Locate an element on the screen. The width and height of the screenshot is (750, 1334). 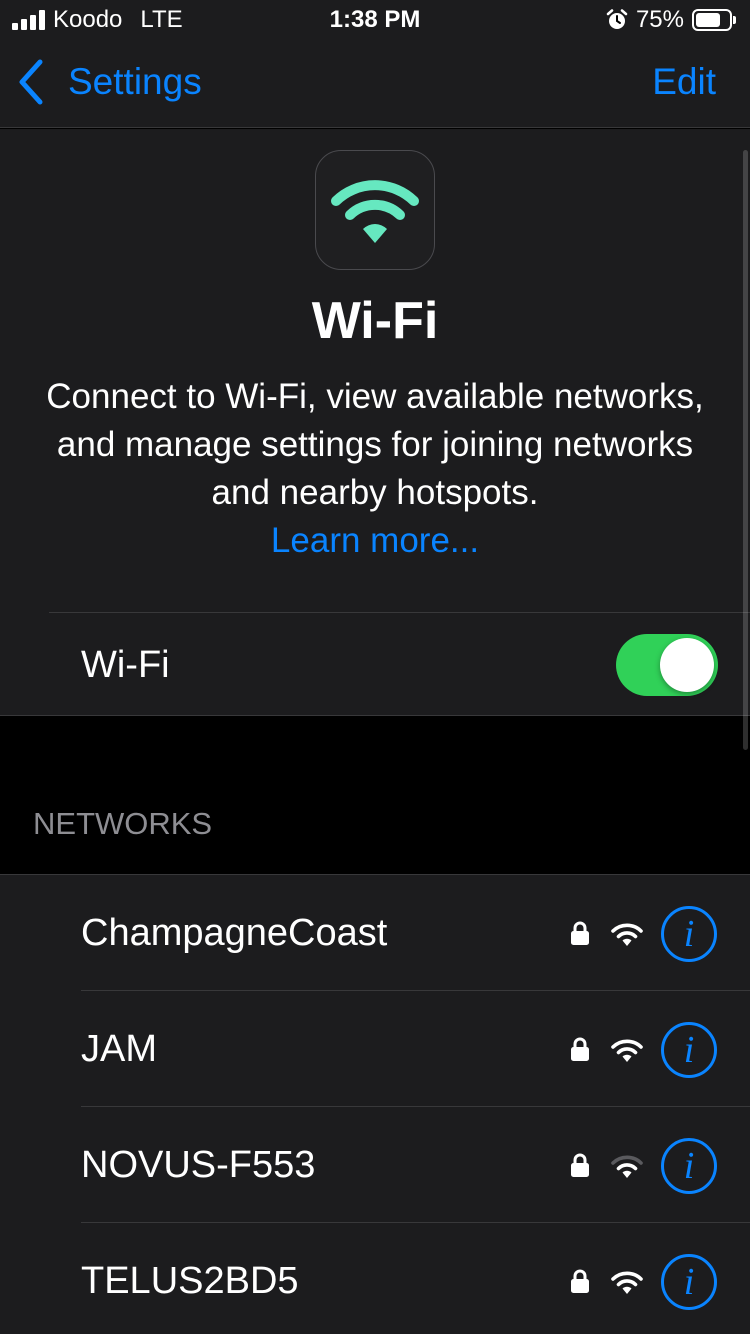
battery-percent: 75% is located at coordinates (659, 19).